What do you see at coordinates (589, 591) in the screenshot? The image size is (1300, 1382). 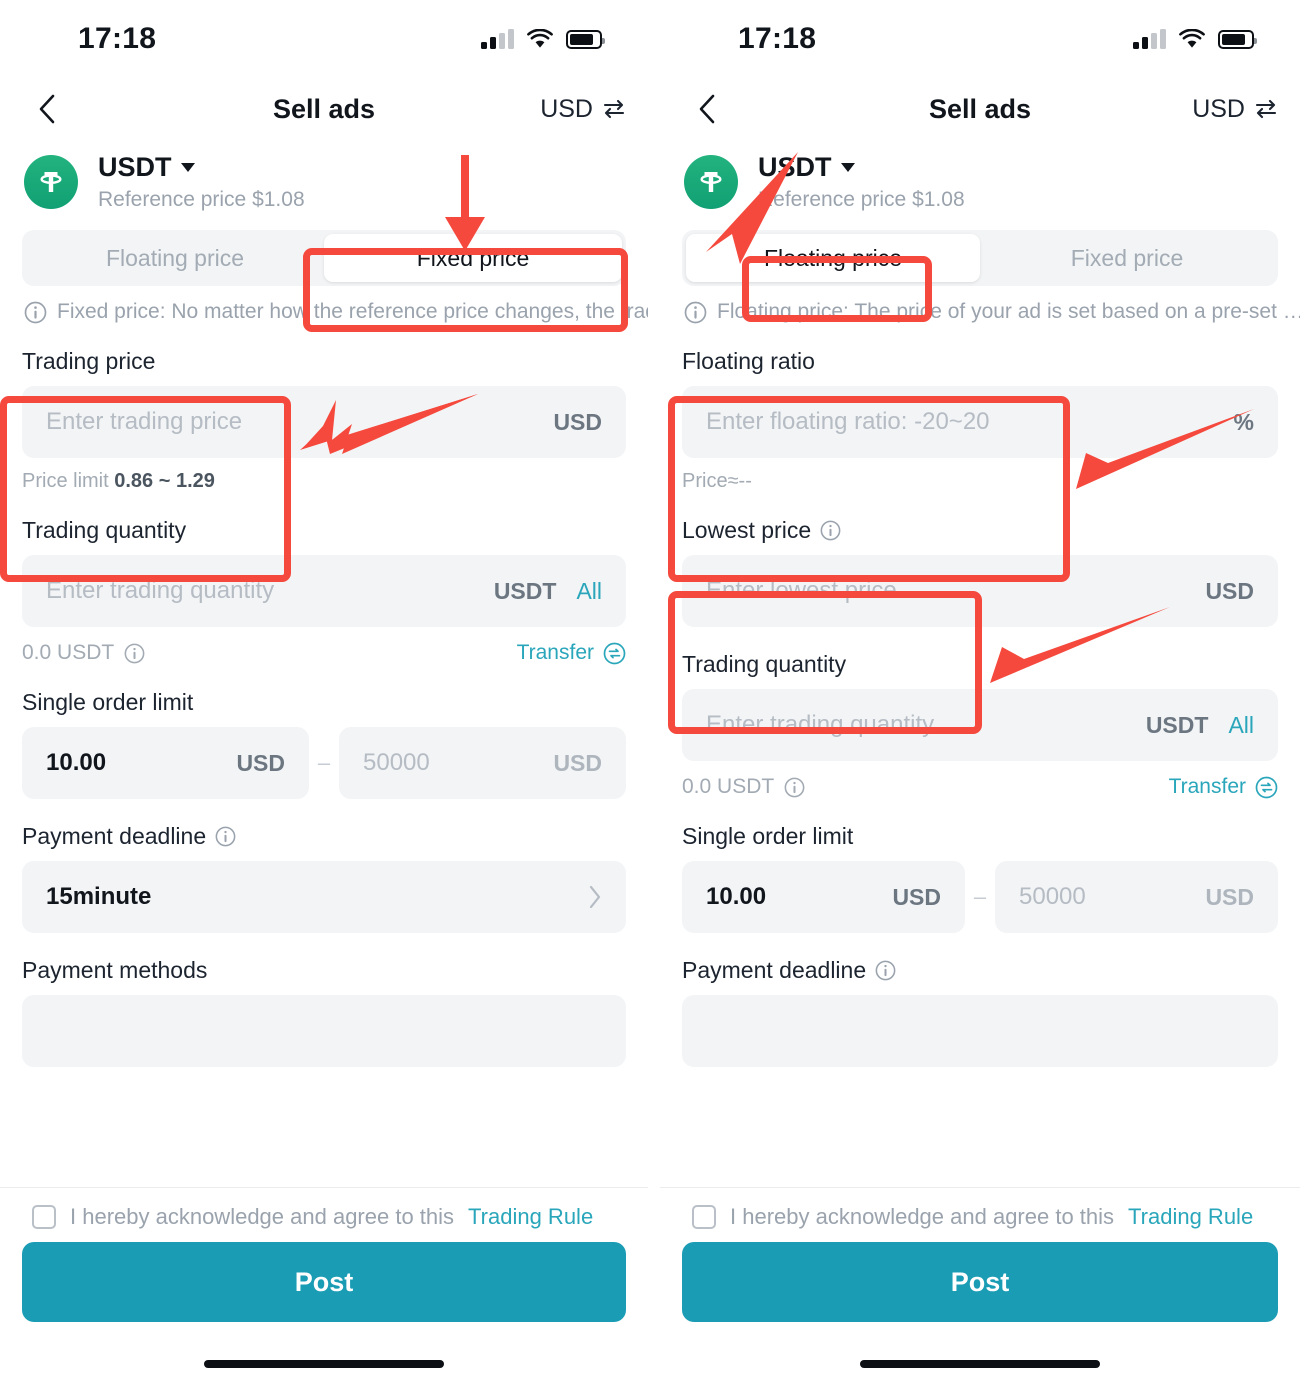 I see `trading-quantity-all-button-left: All` at bounding box center [589, 591].